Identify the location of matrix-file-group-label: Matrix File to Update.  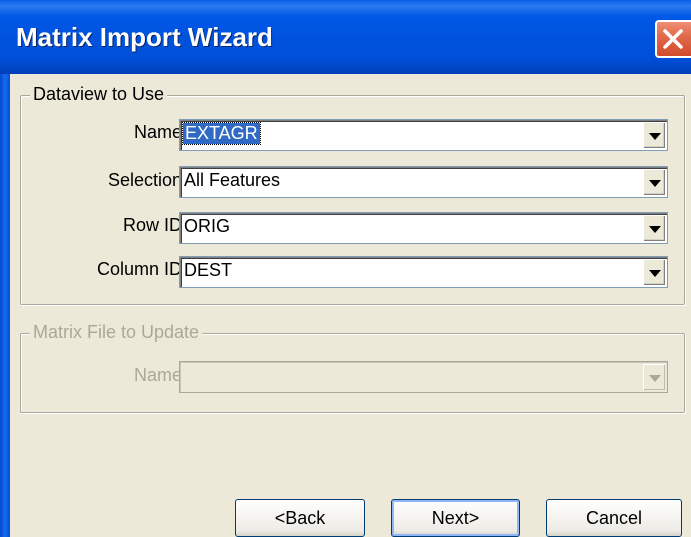
(116, 332).